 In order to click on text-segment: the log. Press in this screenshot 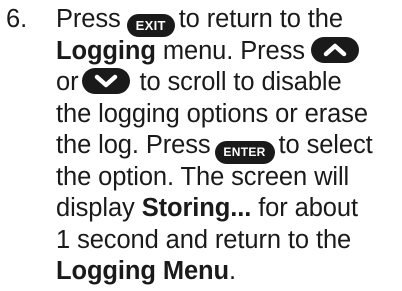, I will do `click(133, 145)`.